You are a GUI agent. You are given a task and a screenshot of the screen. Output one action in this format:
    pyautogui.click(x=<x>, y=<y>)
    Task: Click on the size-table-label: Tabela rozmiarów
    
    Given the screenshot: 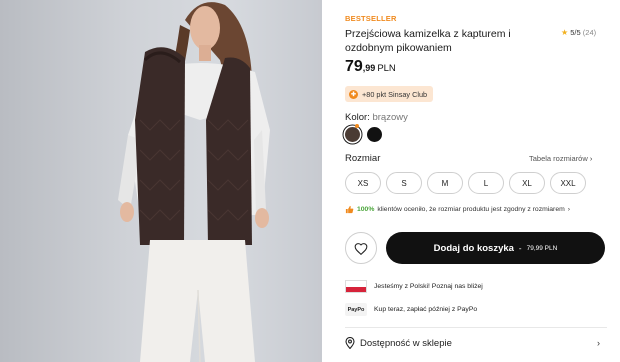 What is the action you would take?
    pyautogui.click(x=558, y=158)
    